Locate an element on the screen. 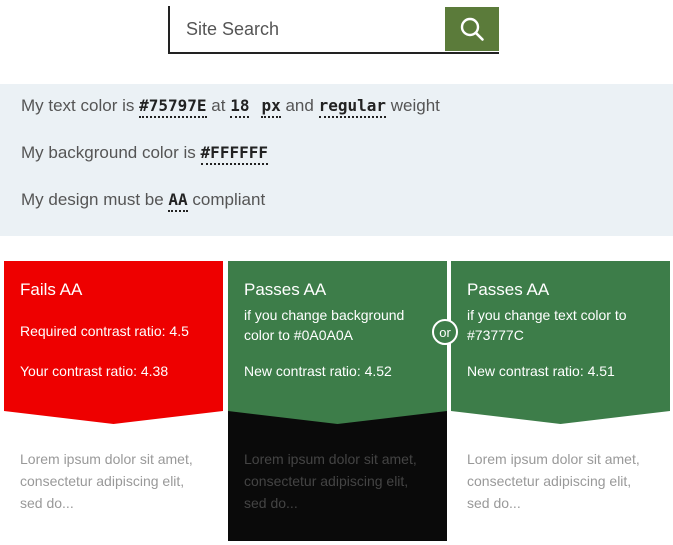  font-size-unit: px is located at coordinates (271, 107).